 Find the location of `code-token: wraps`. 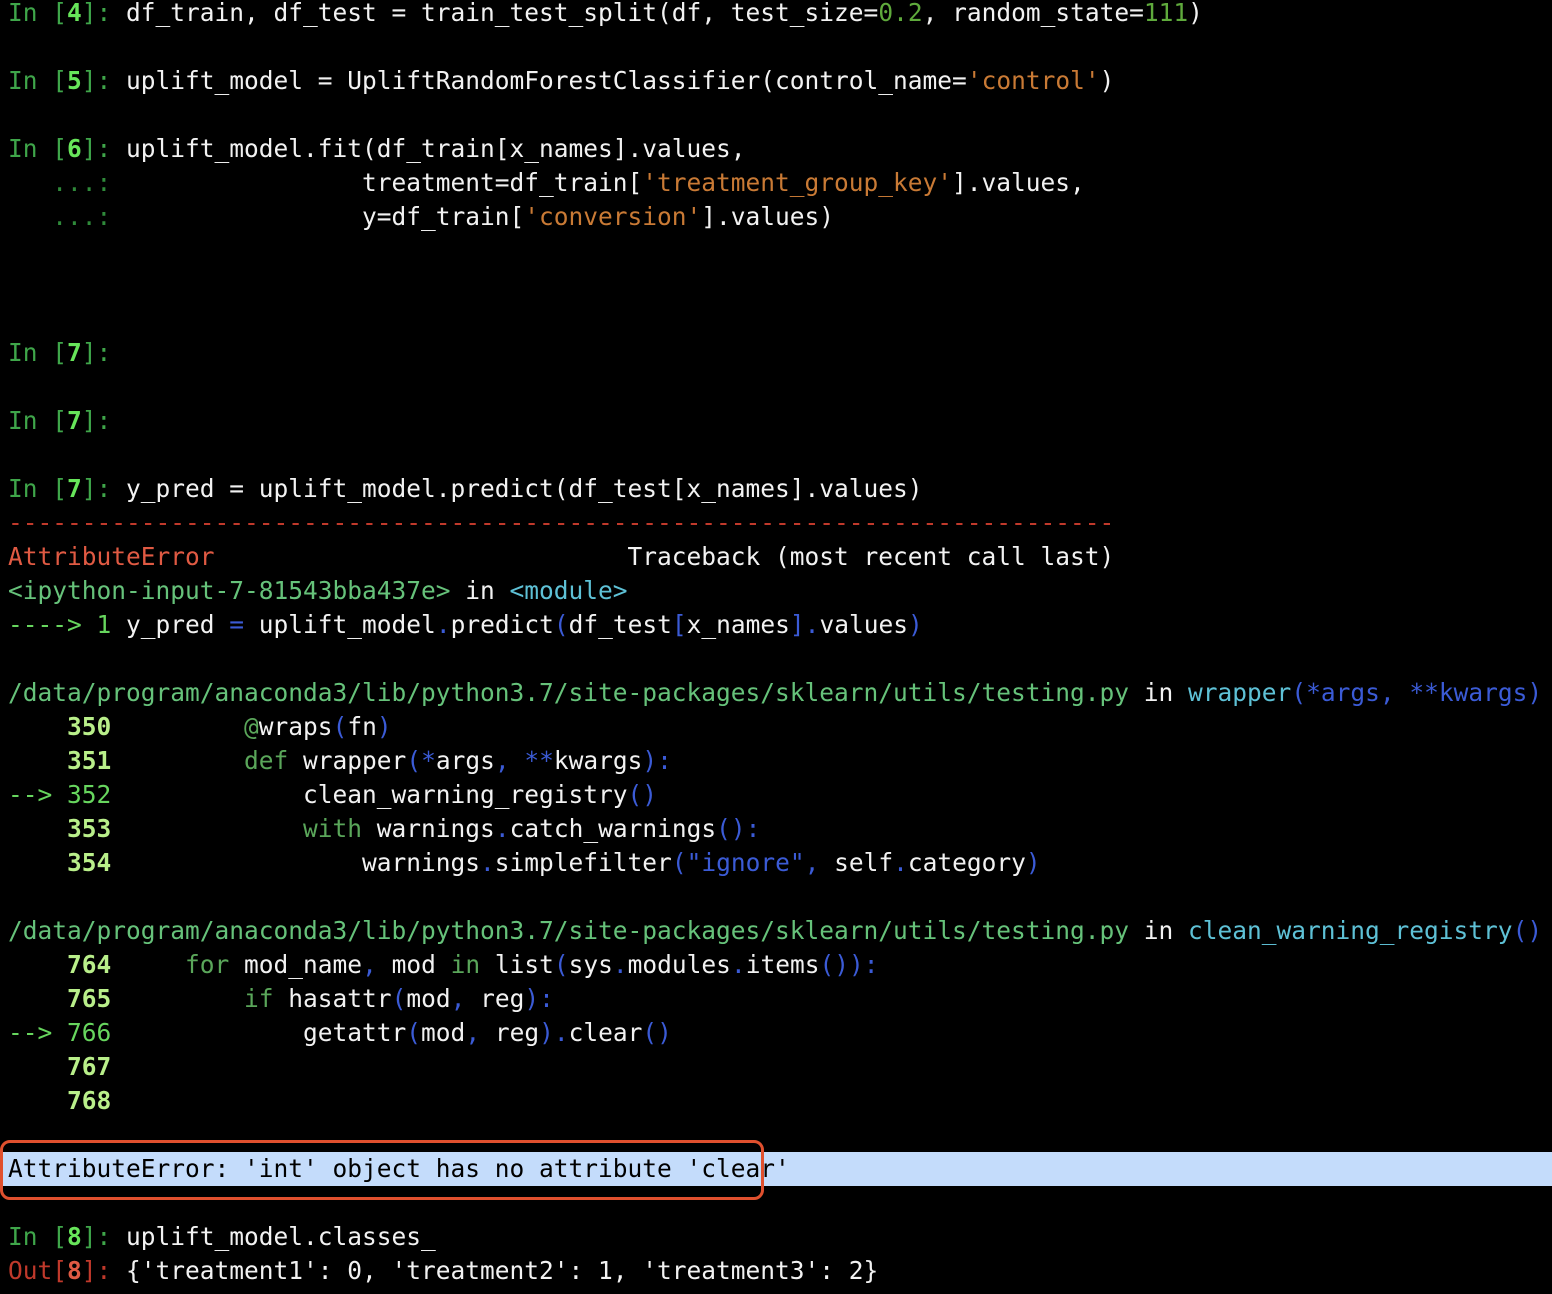

code-token: wraps is located at coordinates (295, 726).